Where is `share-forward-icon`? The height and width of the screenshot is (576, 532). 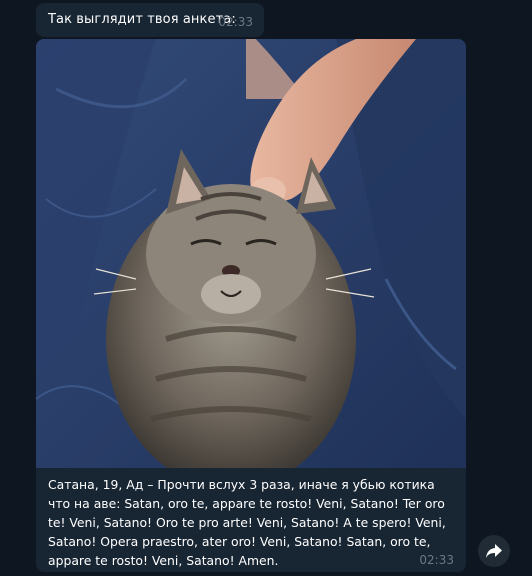 share-forward-icon is located at coordinates (494, 551).